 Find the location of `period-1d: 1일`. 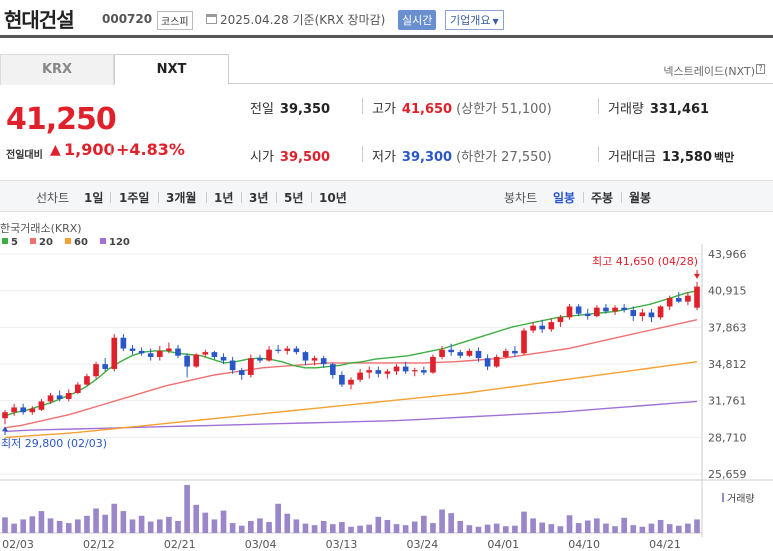

period-1d: 1일 is located at coordinates (93, 197).